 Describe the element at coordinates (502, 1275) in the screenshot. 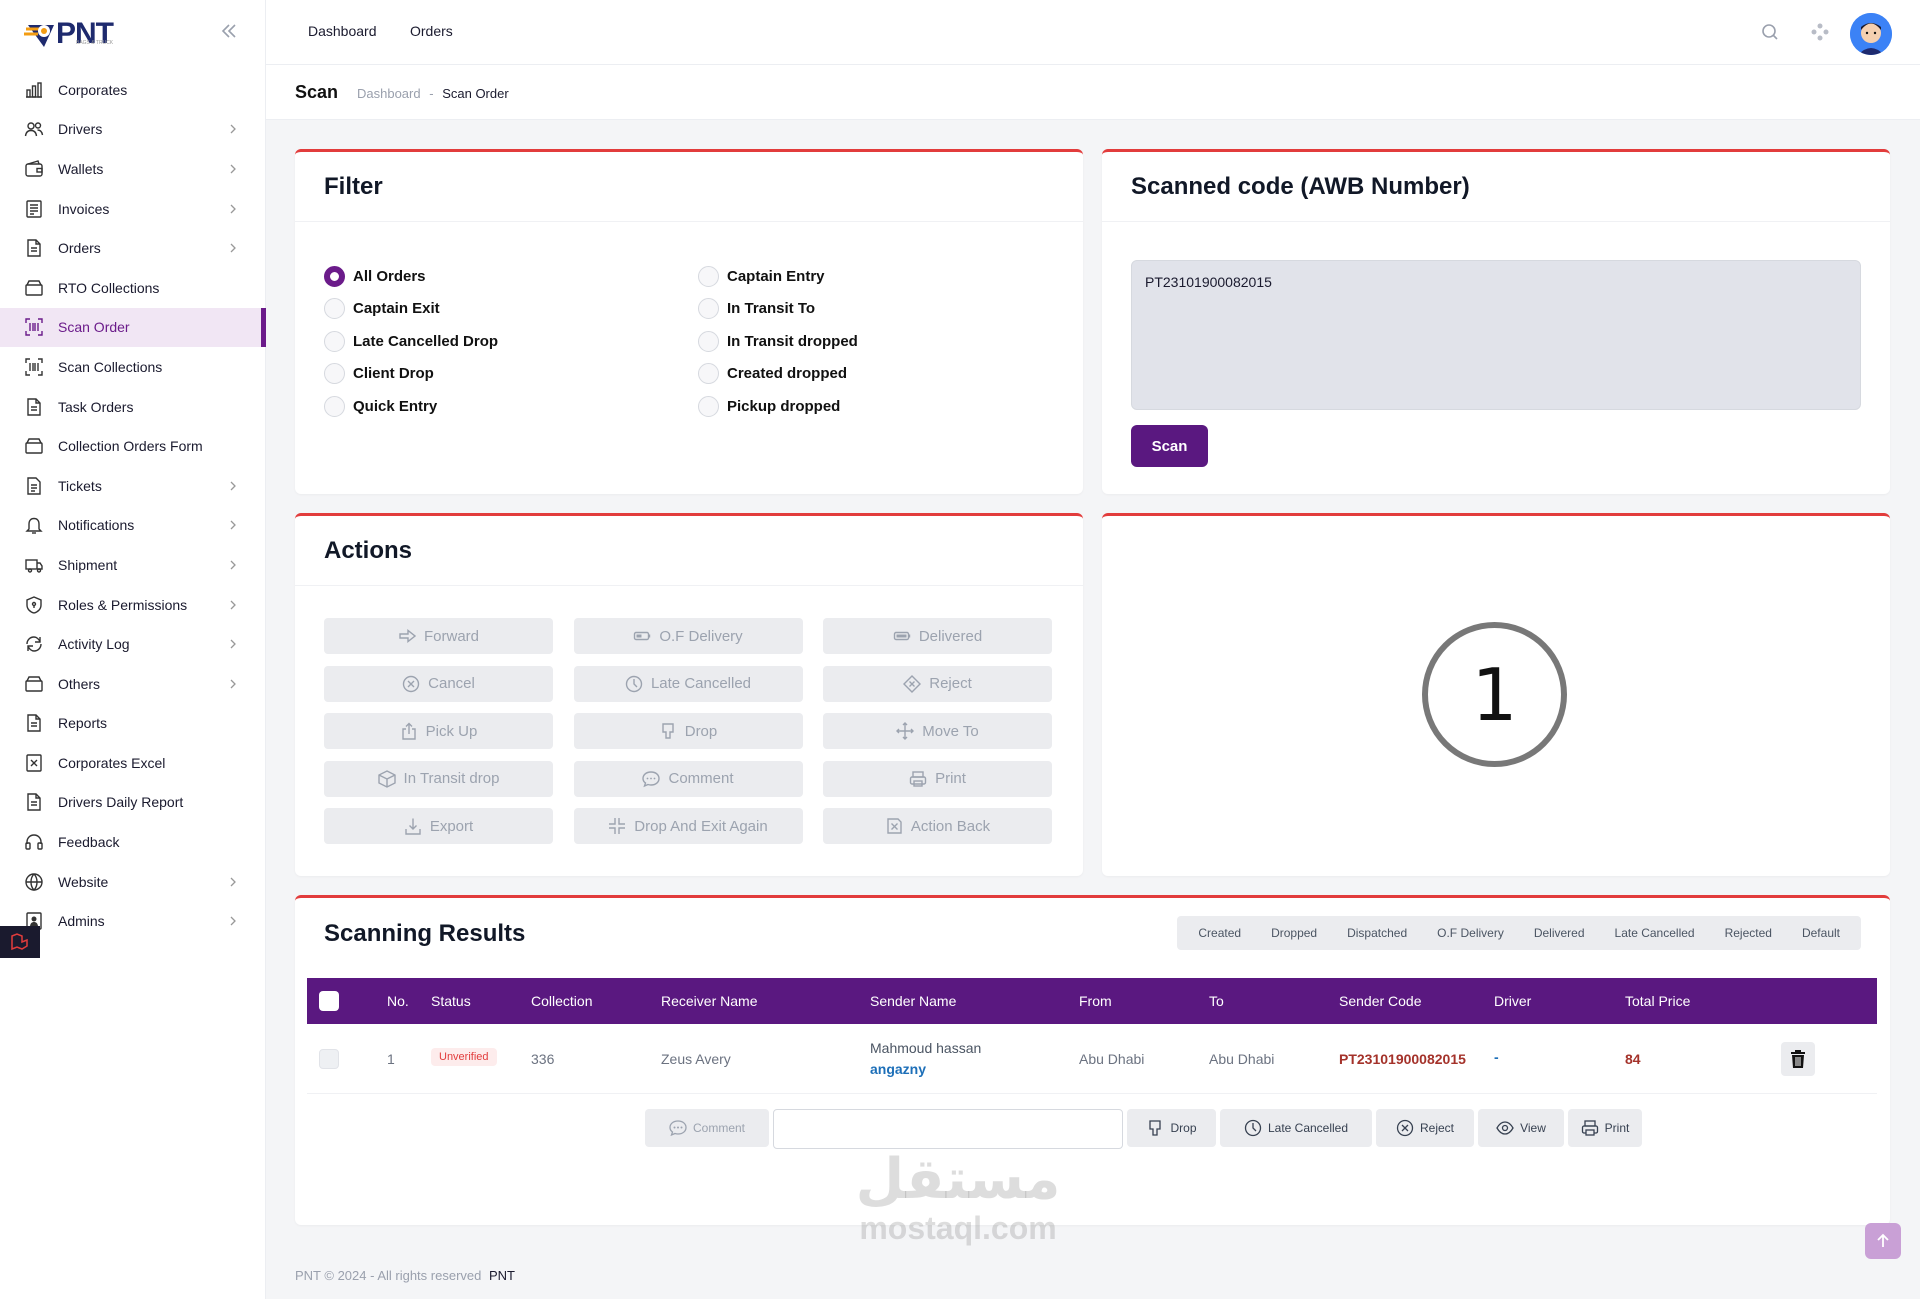

I see `footer-brand-link: PNT` at that location.